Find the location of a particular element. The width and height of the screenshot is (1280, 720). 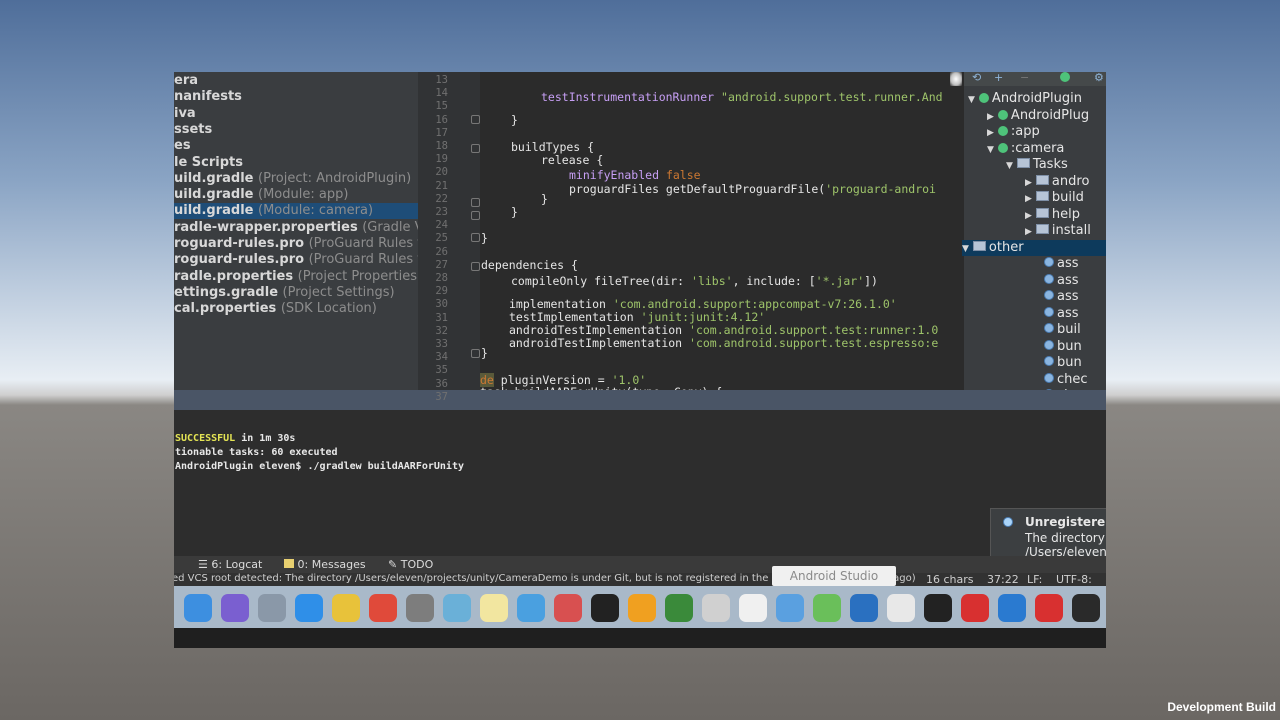

project-tree-item: ssets is located at coordinates (193, 130).